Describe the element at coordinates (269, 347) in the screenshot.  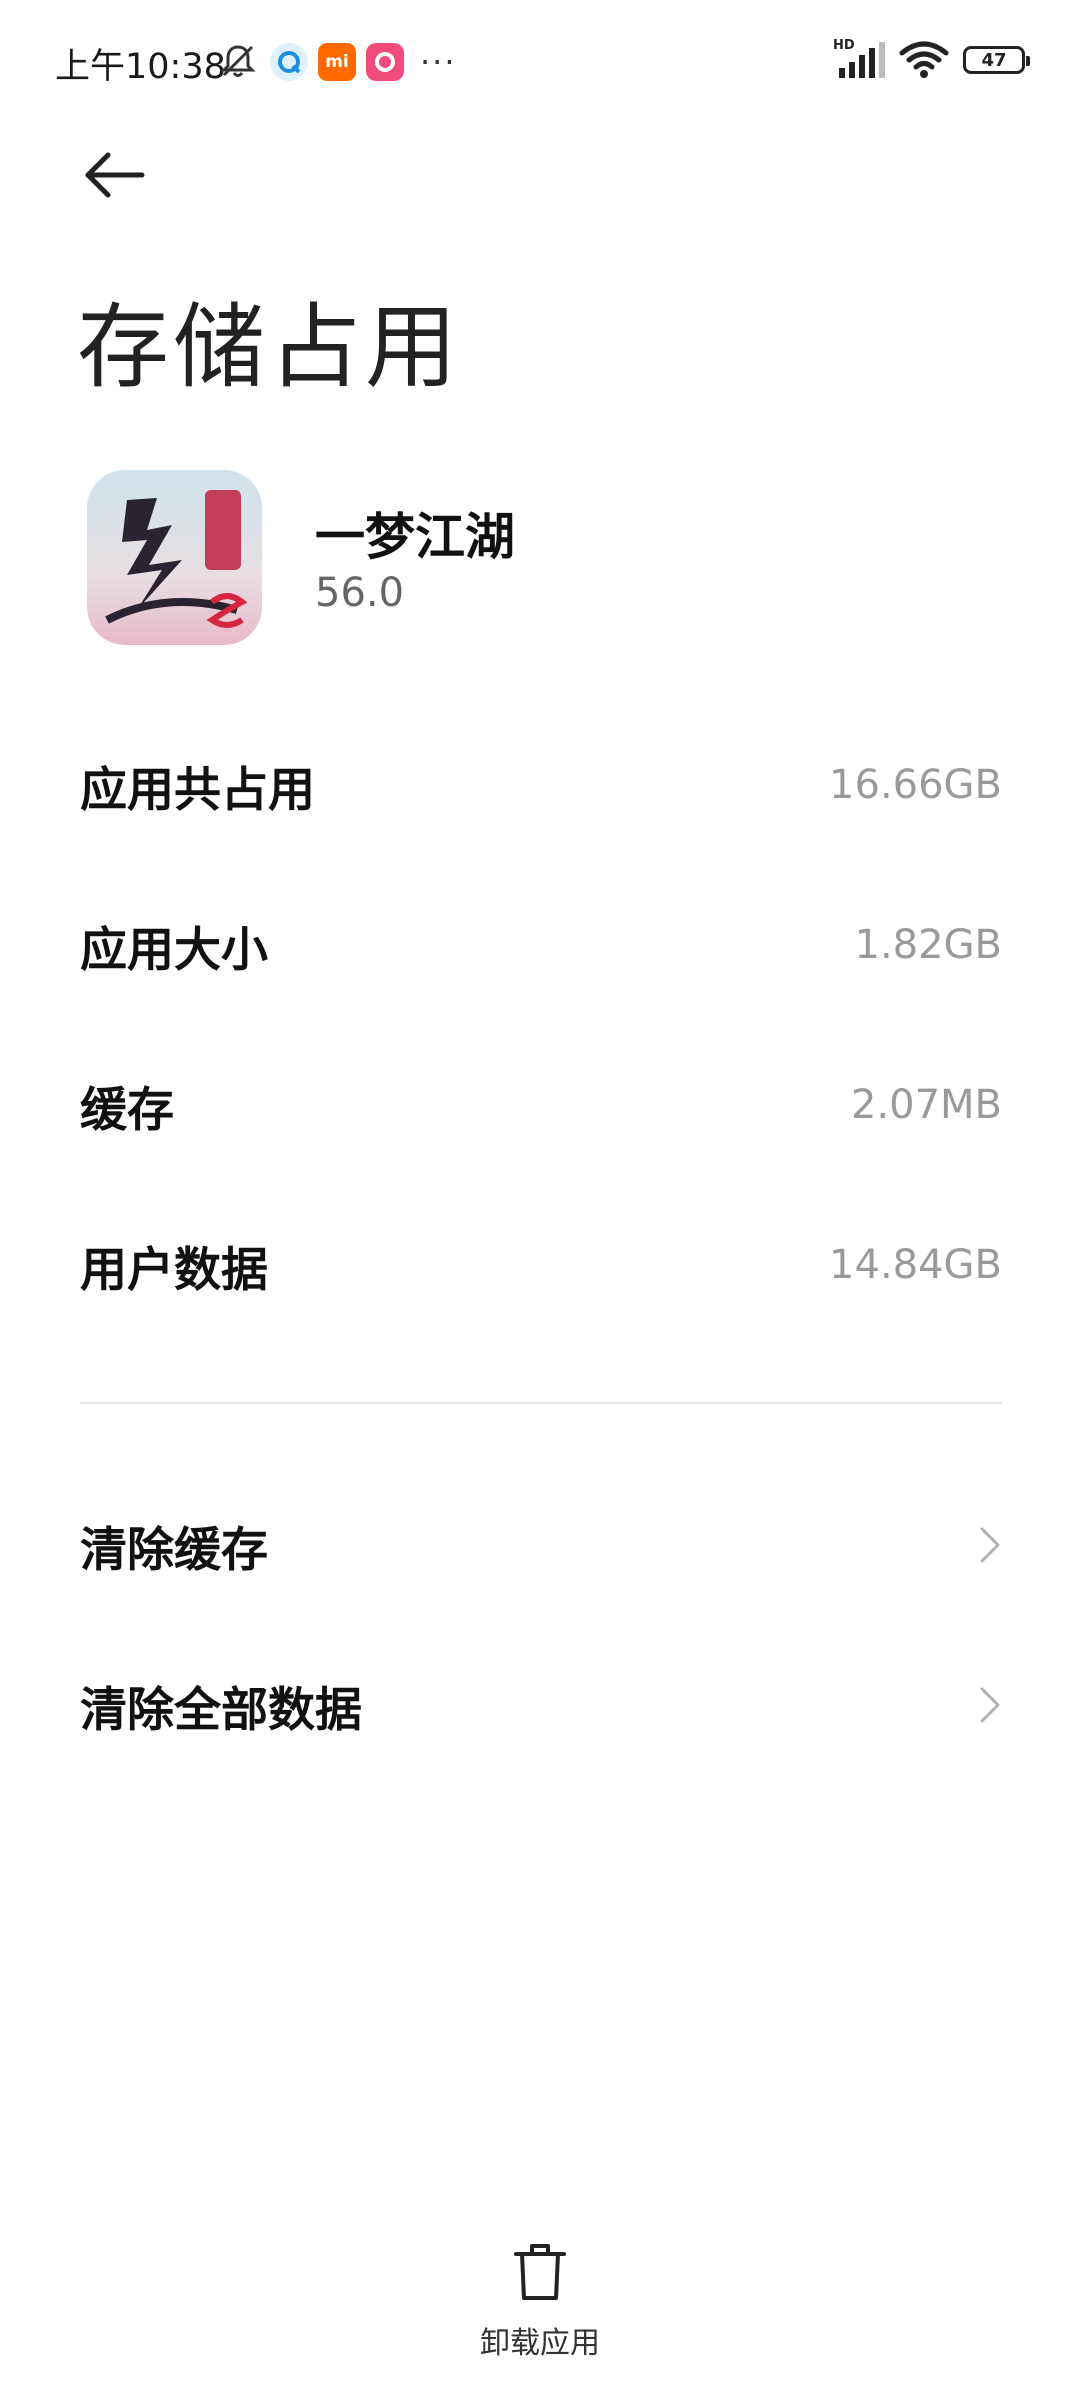
I see `page-title: 存储占用` at that location.